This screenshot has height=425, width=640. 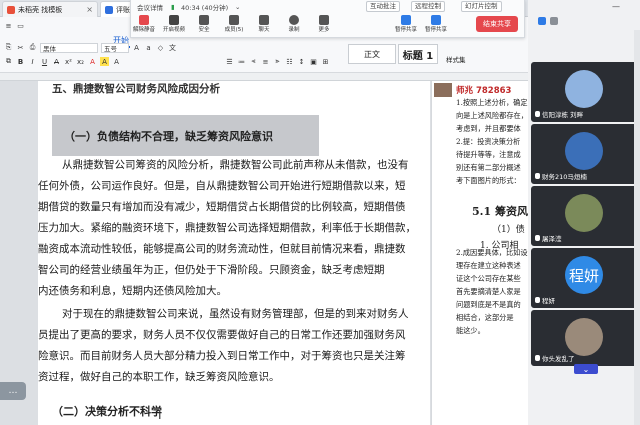 What do you see at coordinates (8, 47) in the screenshot?
I see `paste-icon: ⎘` at bounding box center [8, 47].